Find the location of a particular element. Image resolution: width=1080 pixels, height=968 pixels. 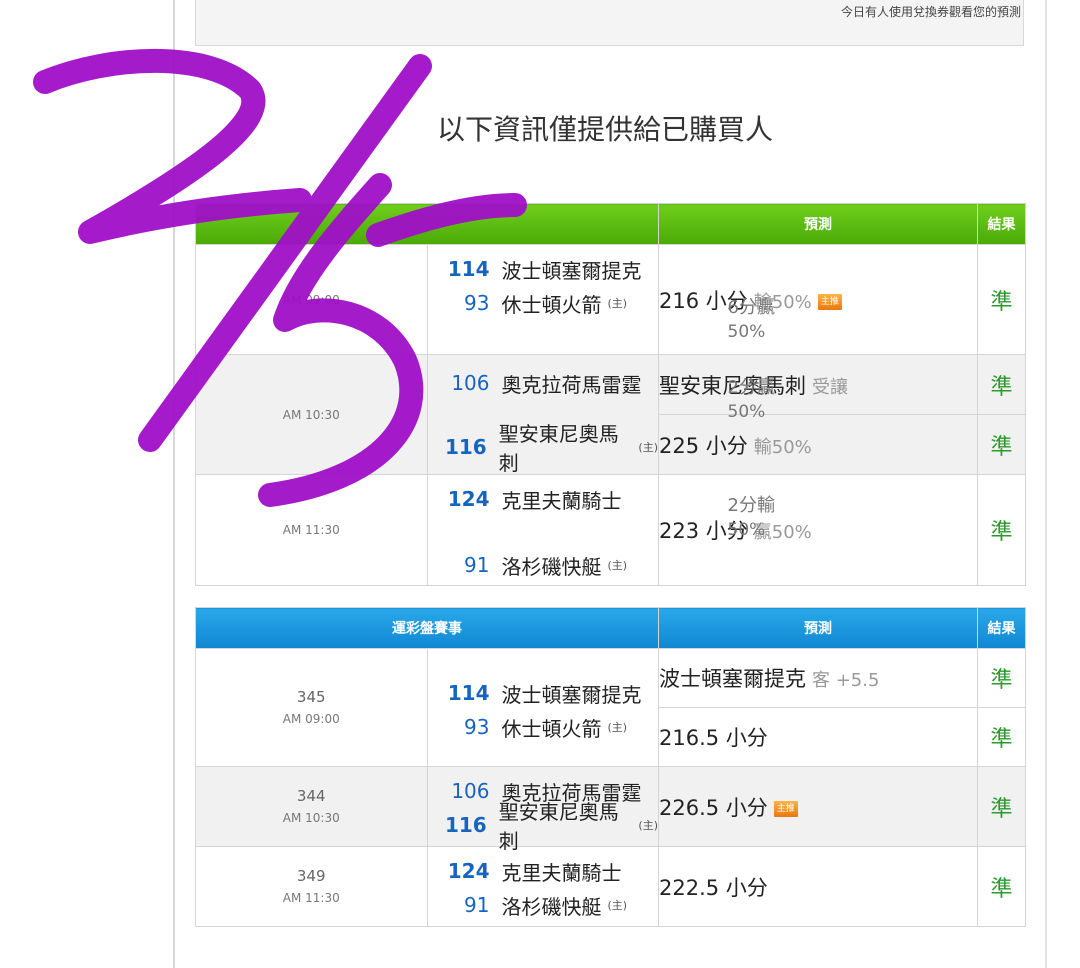

away-team-name: 奧克拉荷馬雷霆 is located at coordinates (571, 384).